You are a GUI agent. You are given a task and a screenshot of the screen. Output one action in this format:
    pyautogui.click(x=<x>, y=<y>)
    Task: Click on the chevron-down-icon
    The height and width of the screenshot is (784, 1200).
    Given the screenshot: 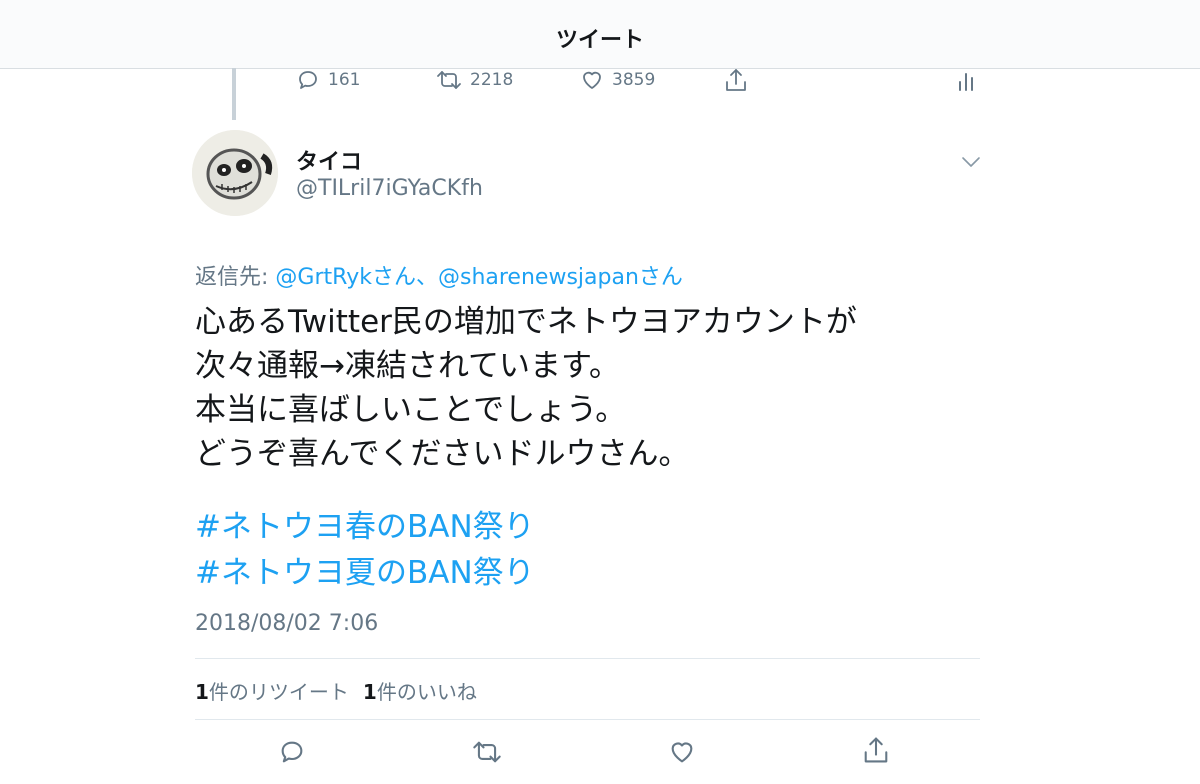 What is the action you would take?
    pyautogui.click(x=971, y=162)
    